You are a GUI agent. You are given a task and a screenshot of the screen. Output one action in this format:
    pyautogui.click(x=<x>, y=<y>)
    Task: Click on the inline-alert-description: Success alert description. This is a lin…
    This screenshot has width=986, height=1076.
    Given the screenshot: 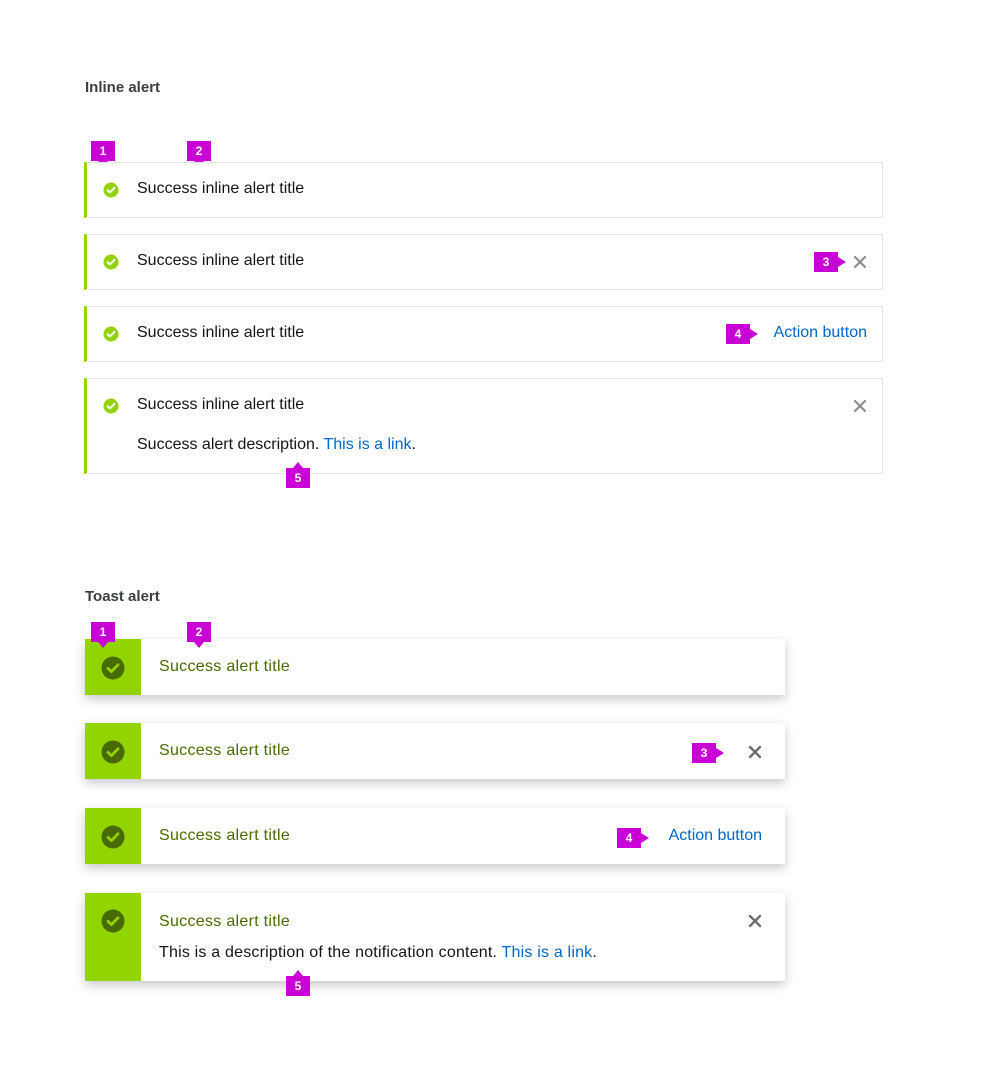 What is the action you would take?
    pyautogui.click(x=276, y=445)
    